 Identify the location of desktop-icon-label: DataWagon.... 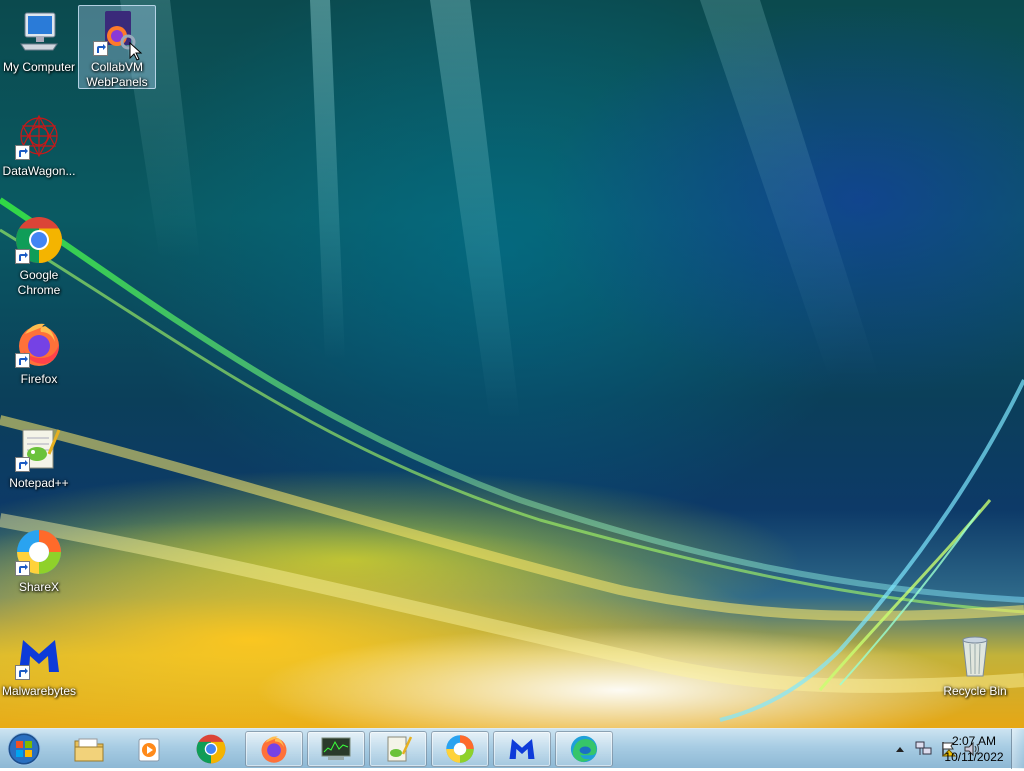
(39, 171).